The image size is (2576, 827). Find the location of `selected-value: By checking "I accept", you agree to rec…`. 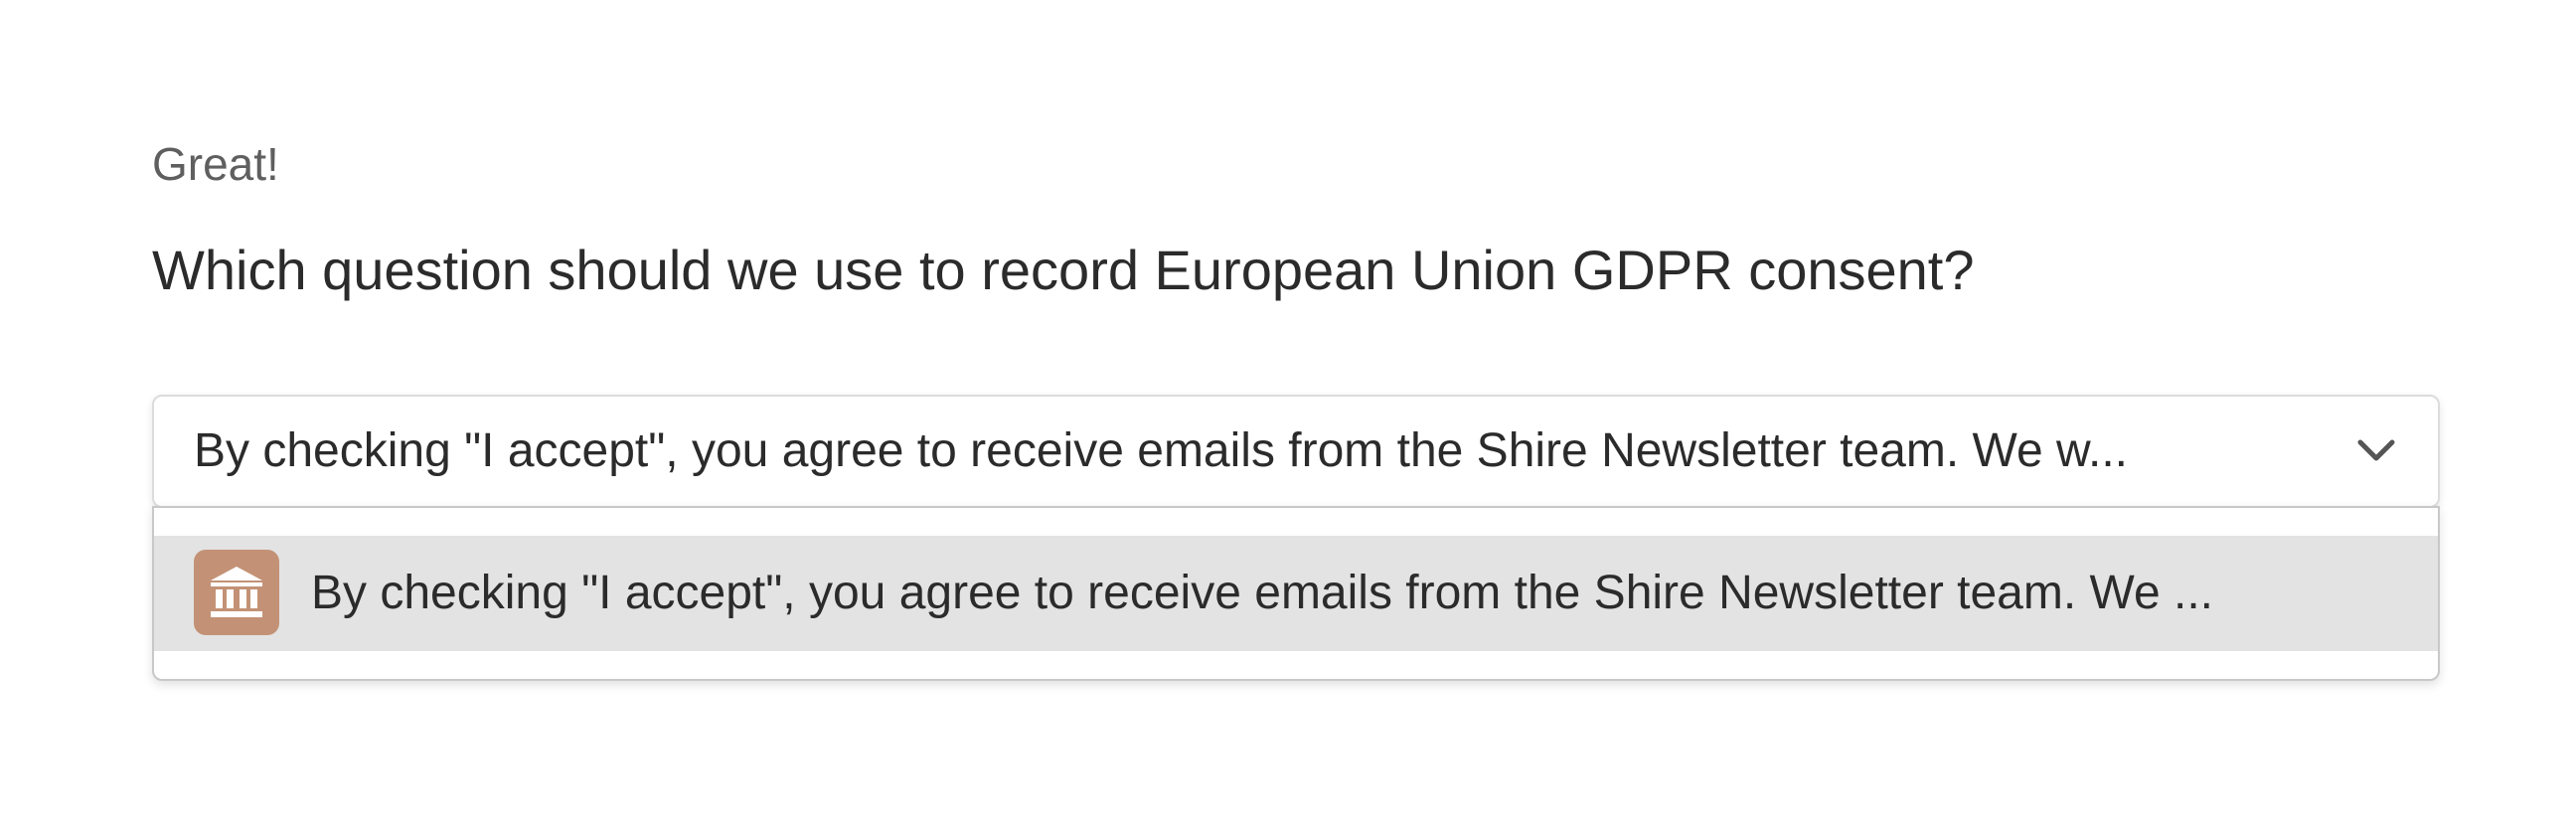

selected-value: By checking "I accept", you agree to rec… is located at coordinates (1161, 450).